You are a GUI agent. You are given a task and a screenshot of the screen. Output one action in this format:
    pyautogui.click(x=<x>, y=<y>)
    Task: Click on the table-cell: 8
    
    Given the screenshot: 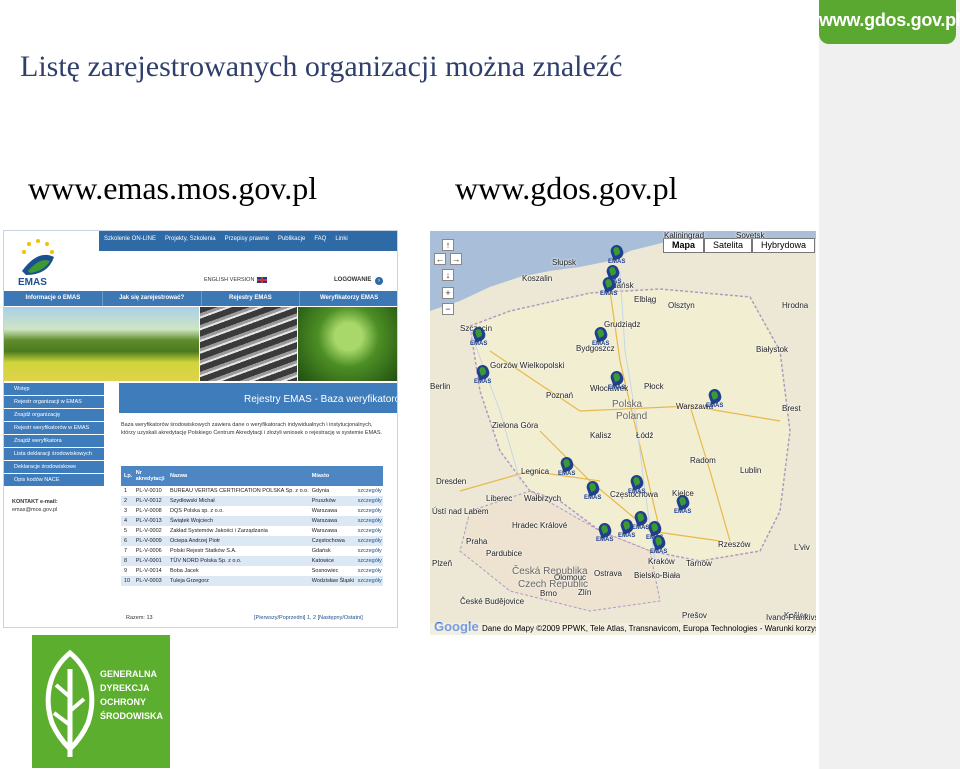 What is the action you would take?
    pyautogui.click(x=127, y=561)
    